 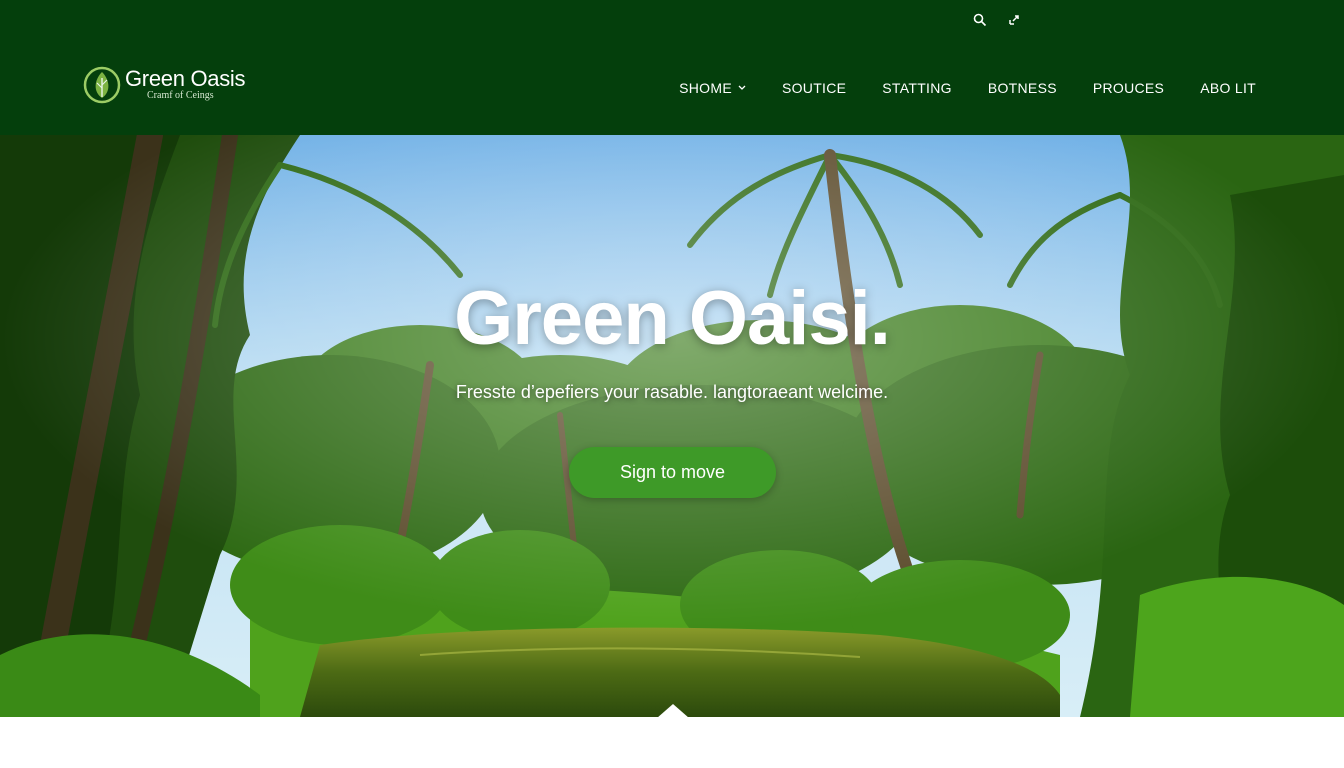 I want to click on nav-item-label: SOUTICE, so click(x=814, y=88).